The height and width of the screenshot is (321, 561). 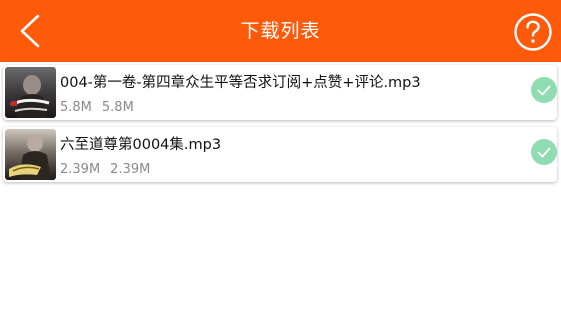 I want to click on downloaded-size: 2.39M, so click(x=80, y=169).